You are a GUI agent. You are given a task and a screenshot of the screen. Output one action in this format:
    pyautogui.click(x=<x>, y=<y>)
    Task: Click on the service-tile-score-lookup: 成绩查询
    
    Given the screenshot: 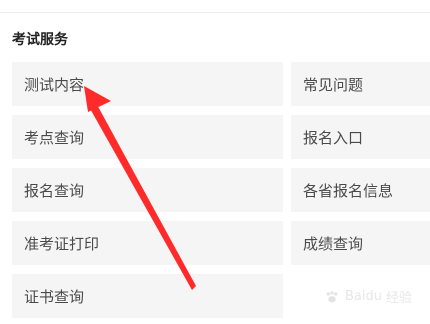 What is the action you would take?
    pyautogui.click(x=360, y=243)
    